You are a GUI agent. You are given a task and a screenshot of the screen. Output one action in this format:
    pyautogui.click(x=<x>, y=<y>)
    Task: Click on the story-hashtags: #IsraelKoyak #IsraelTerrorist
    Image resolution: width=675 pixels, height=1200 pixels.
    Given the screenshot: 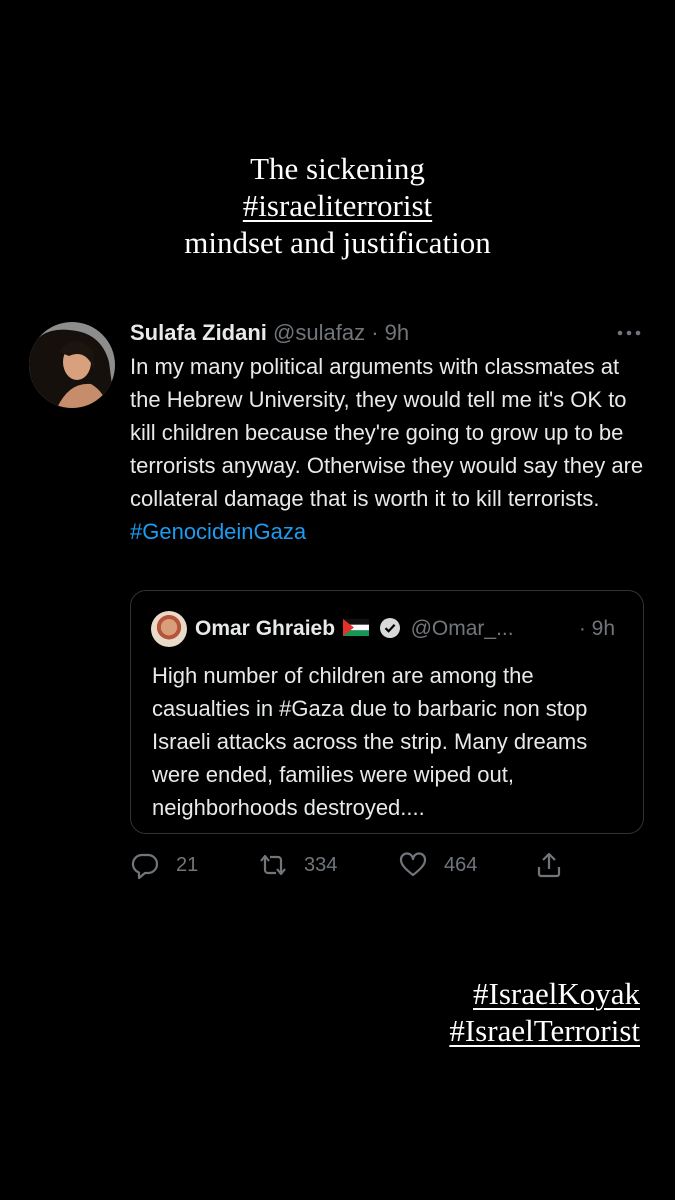 What is the action you would take?
    pyautogui.click(x=544, y=1012)
    